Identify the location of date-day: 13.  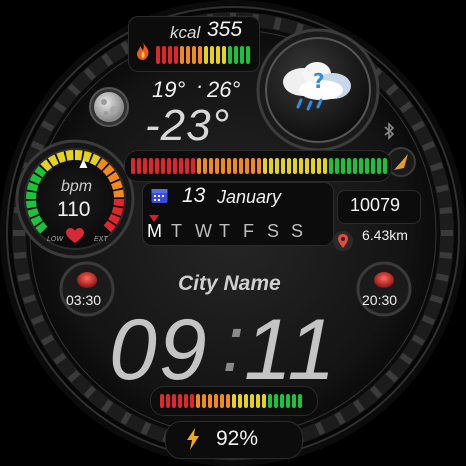
(194, 195).